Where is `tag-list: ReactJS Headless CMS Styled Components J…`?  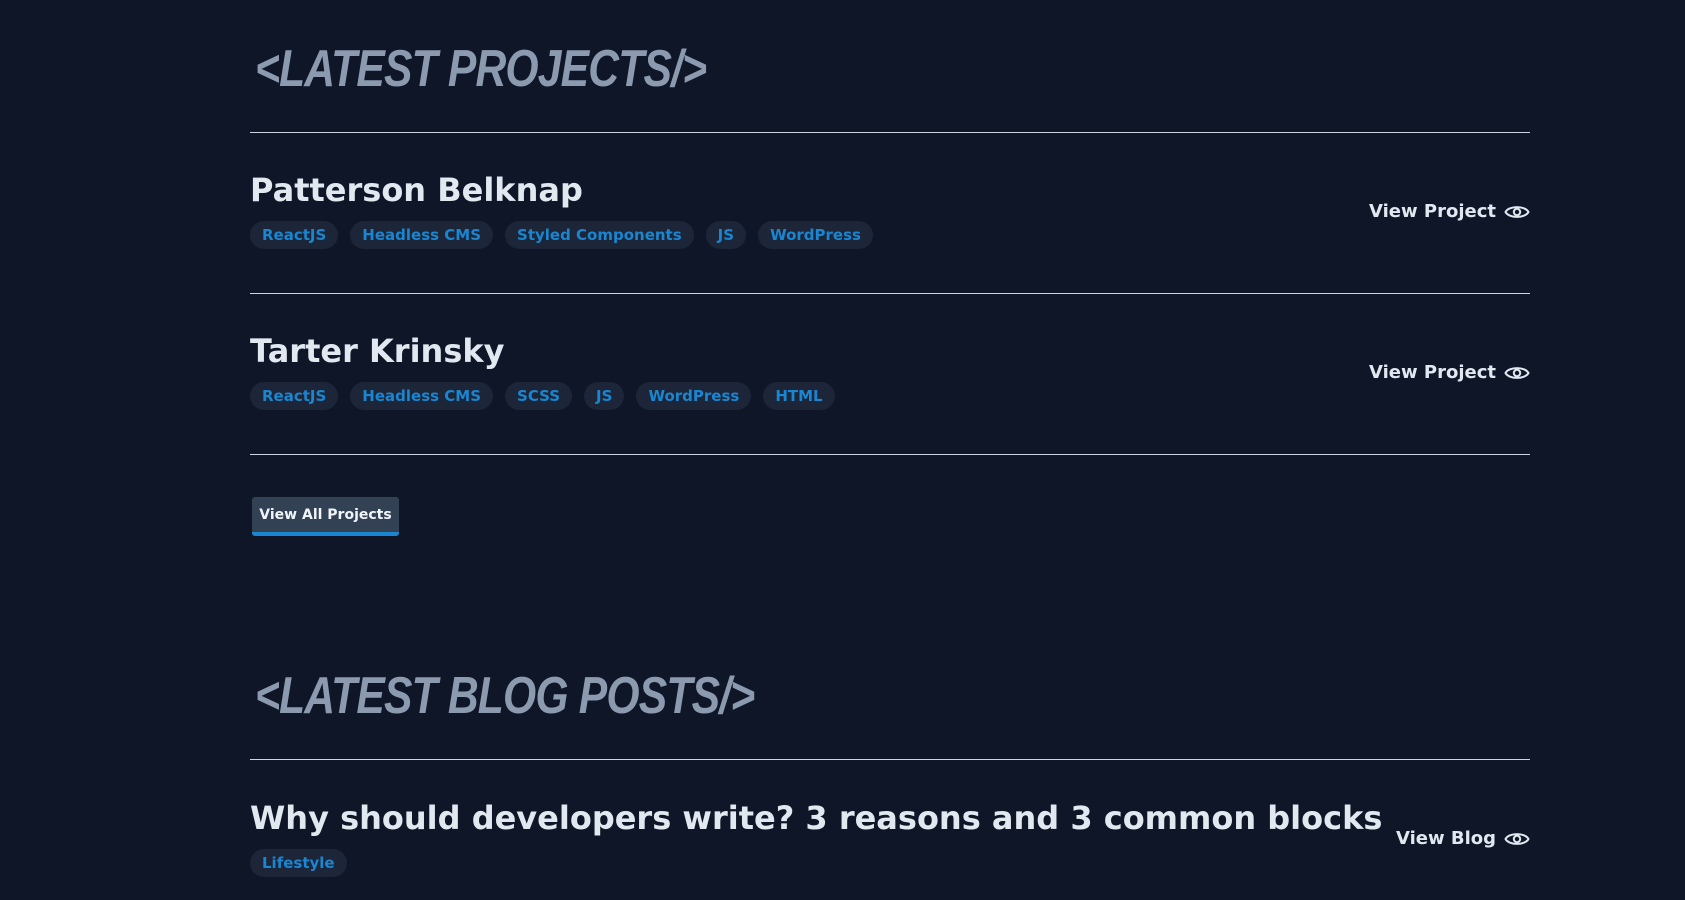 tag-list: ReactJS Headless CMS Styled Components J… is located at coordinates (890, 235).